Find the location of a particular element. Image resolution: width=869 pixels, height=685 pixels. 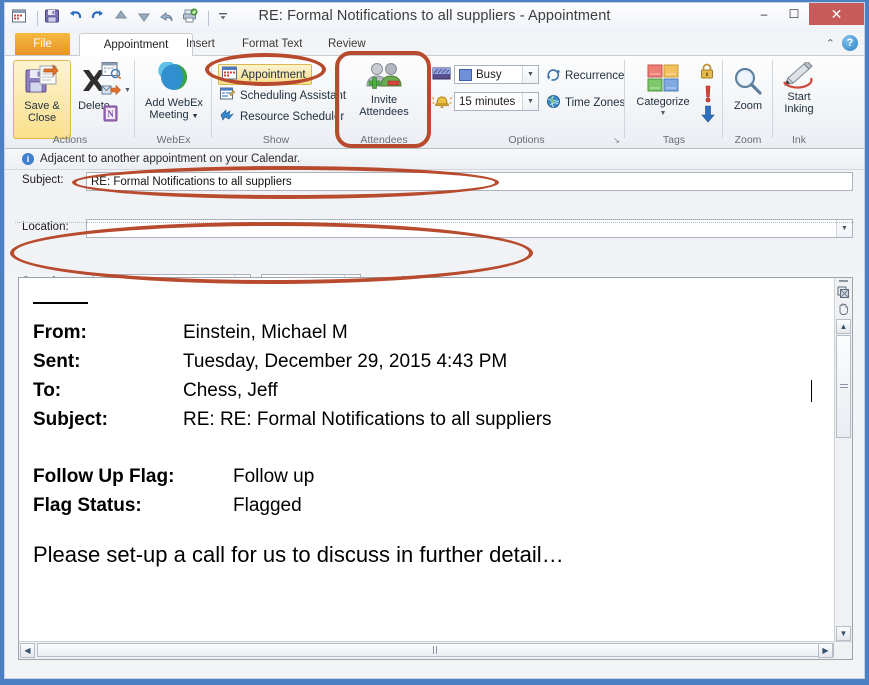

ribbon-group-attendees: Invite Attendees Attendees is located at coordinates (384, 102).